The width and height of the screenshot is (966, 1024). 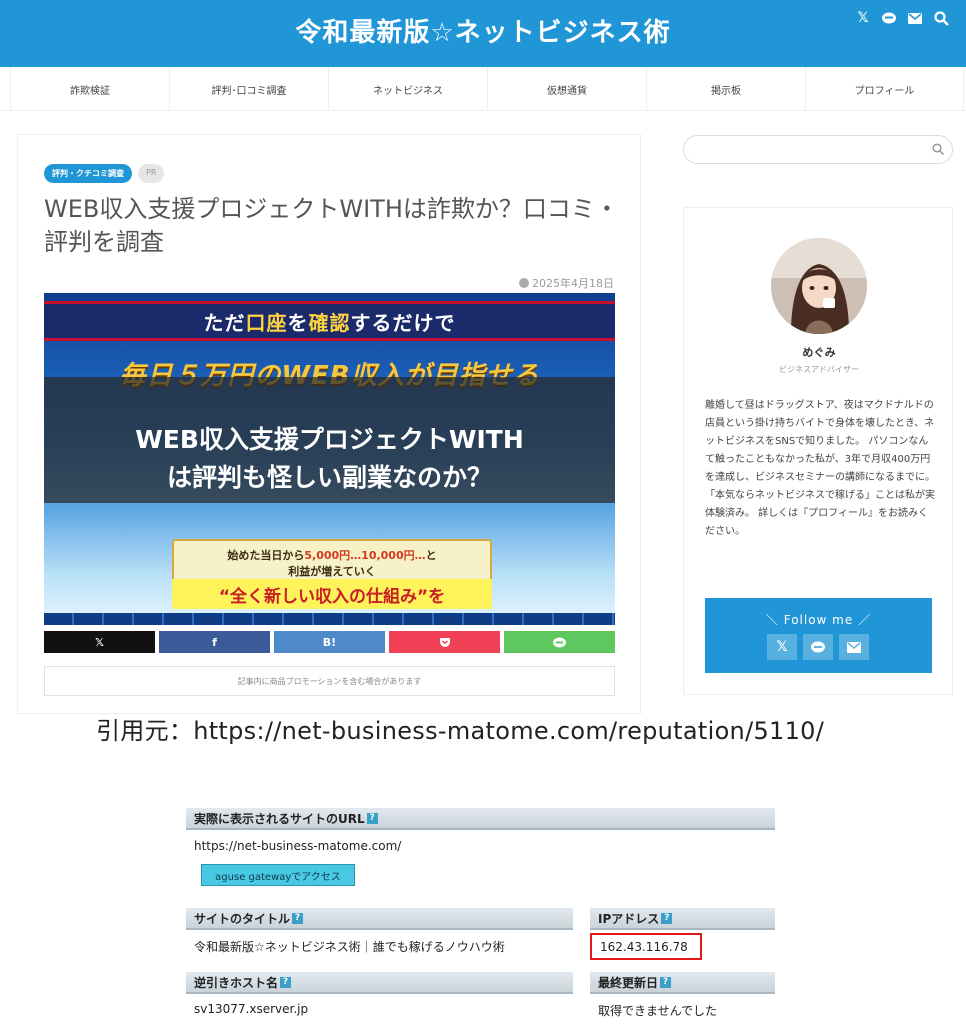 I want to click on ip-address-highlight: 162.43.116.78, so click(x=646, y=946).